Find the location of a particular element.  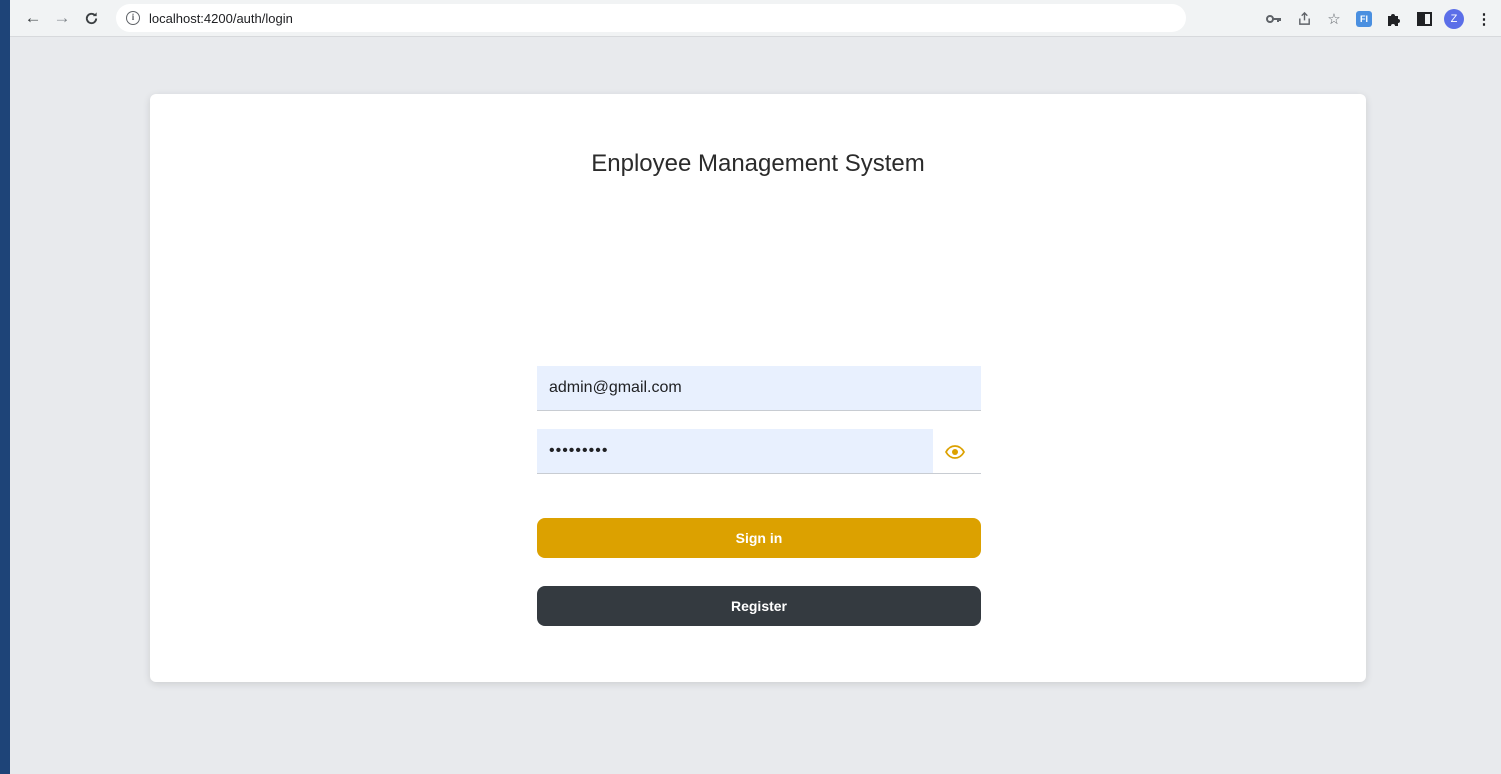

toggle-password-button is located at coordinates (955, 452).